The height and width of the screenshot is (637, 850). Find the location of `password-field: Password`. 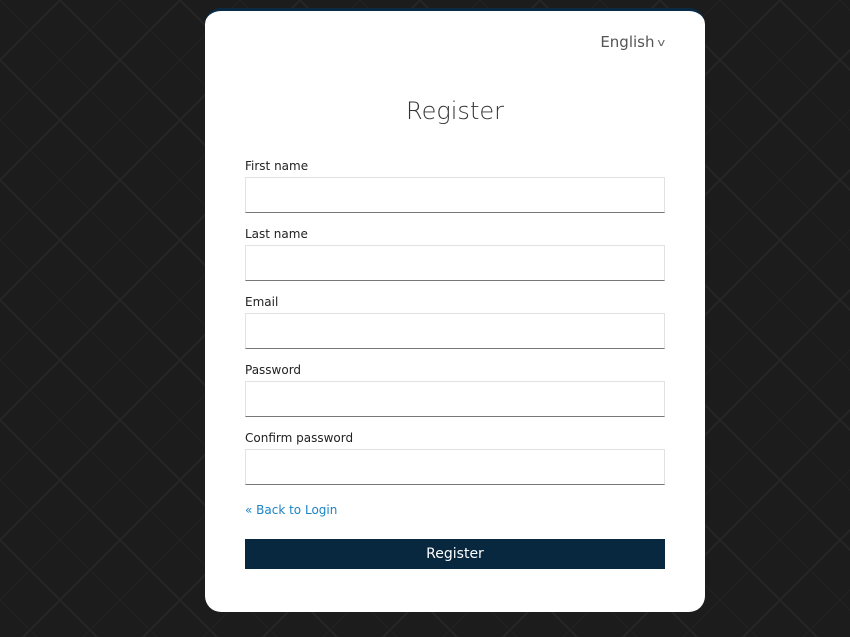

password-field: Password is located at coordinates (455, 390).